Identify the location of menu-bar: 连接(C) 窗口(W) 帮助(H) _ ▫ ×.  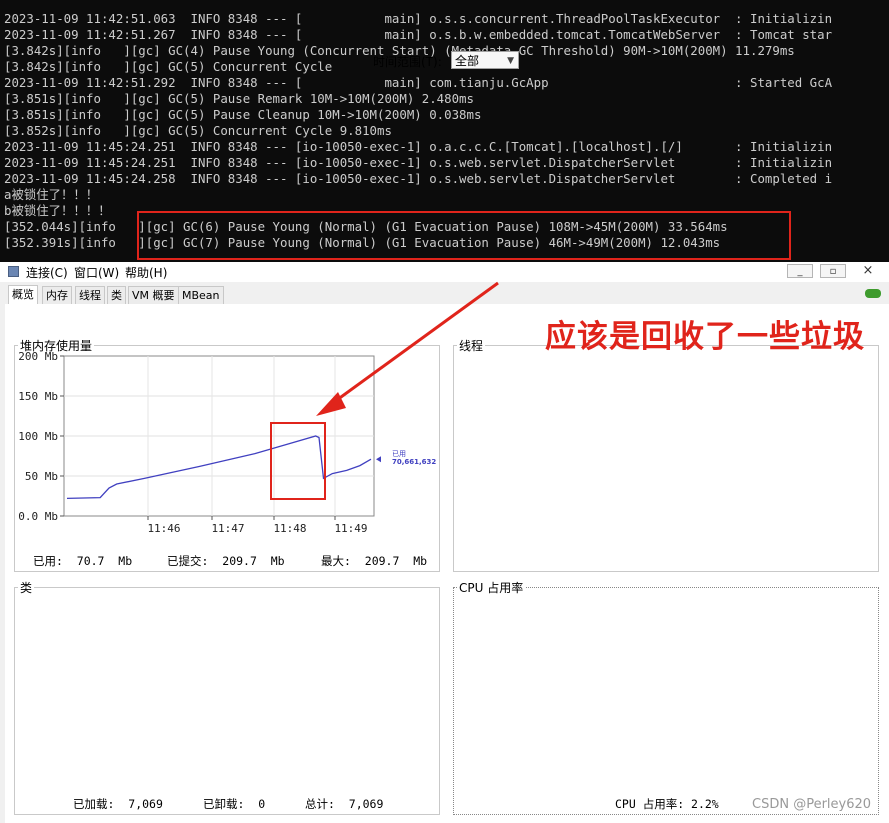
(444, 272).